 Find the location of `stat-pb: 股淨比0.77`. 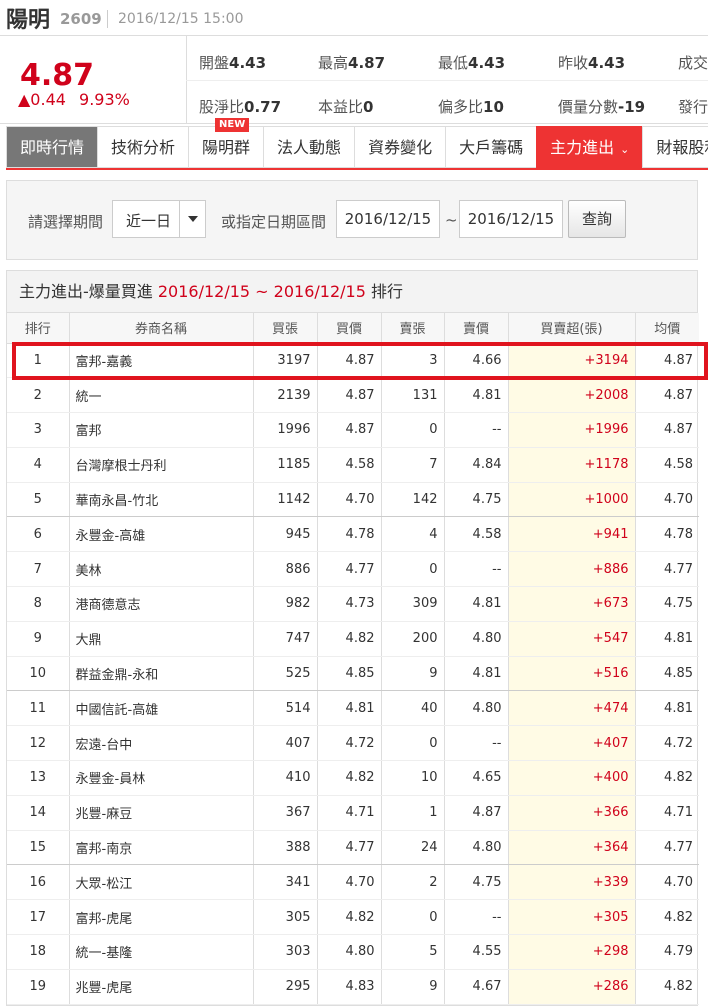

stat-pb: 股淨比0.77 is located at coordinates (240, 106).